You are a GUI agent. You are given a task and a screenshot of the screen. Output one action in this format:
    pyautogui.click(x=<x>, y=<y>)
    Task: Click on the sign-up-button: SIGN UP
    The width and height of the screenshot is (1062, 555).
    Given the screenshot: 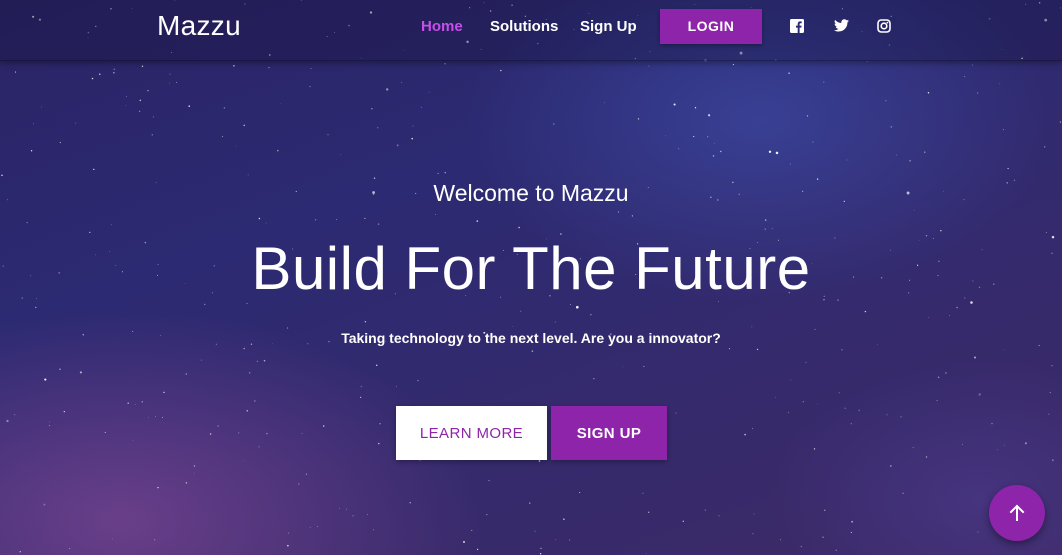 What is the action you would take?
    pyautogui.click(x=609, y=433)
    